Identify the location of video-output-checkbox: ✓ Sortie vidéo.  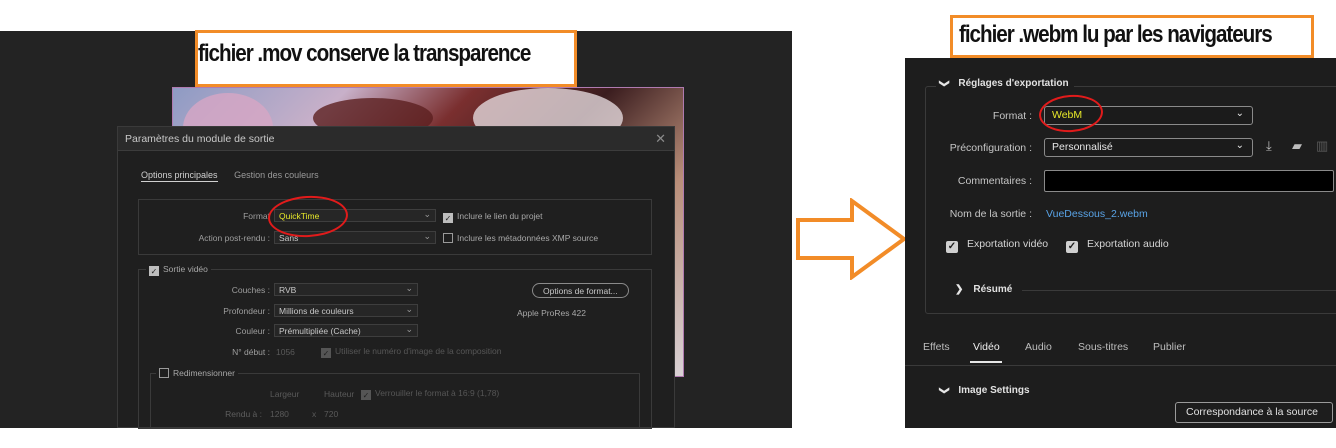
(178, 270).